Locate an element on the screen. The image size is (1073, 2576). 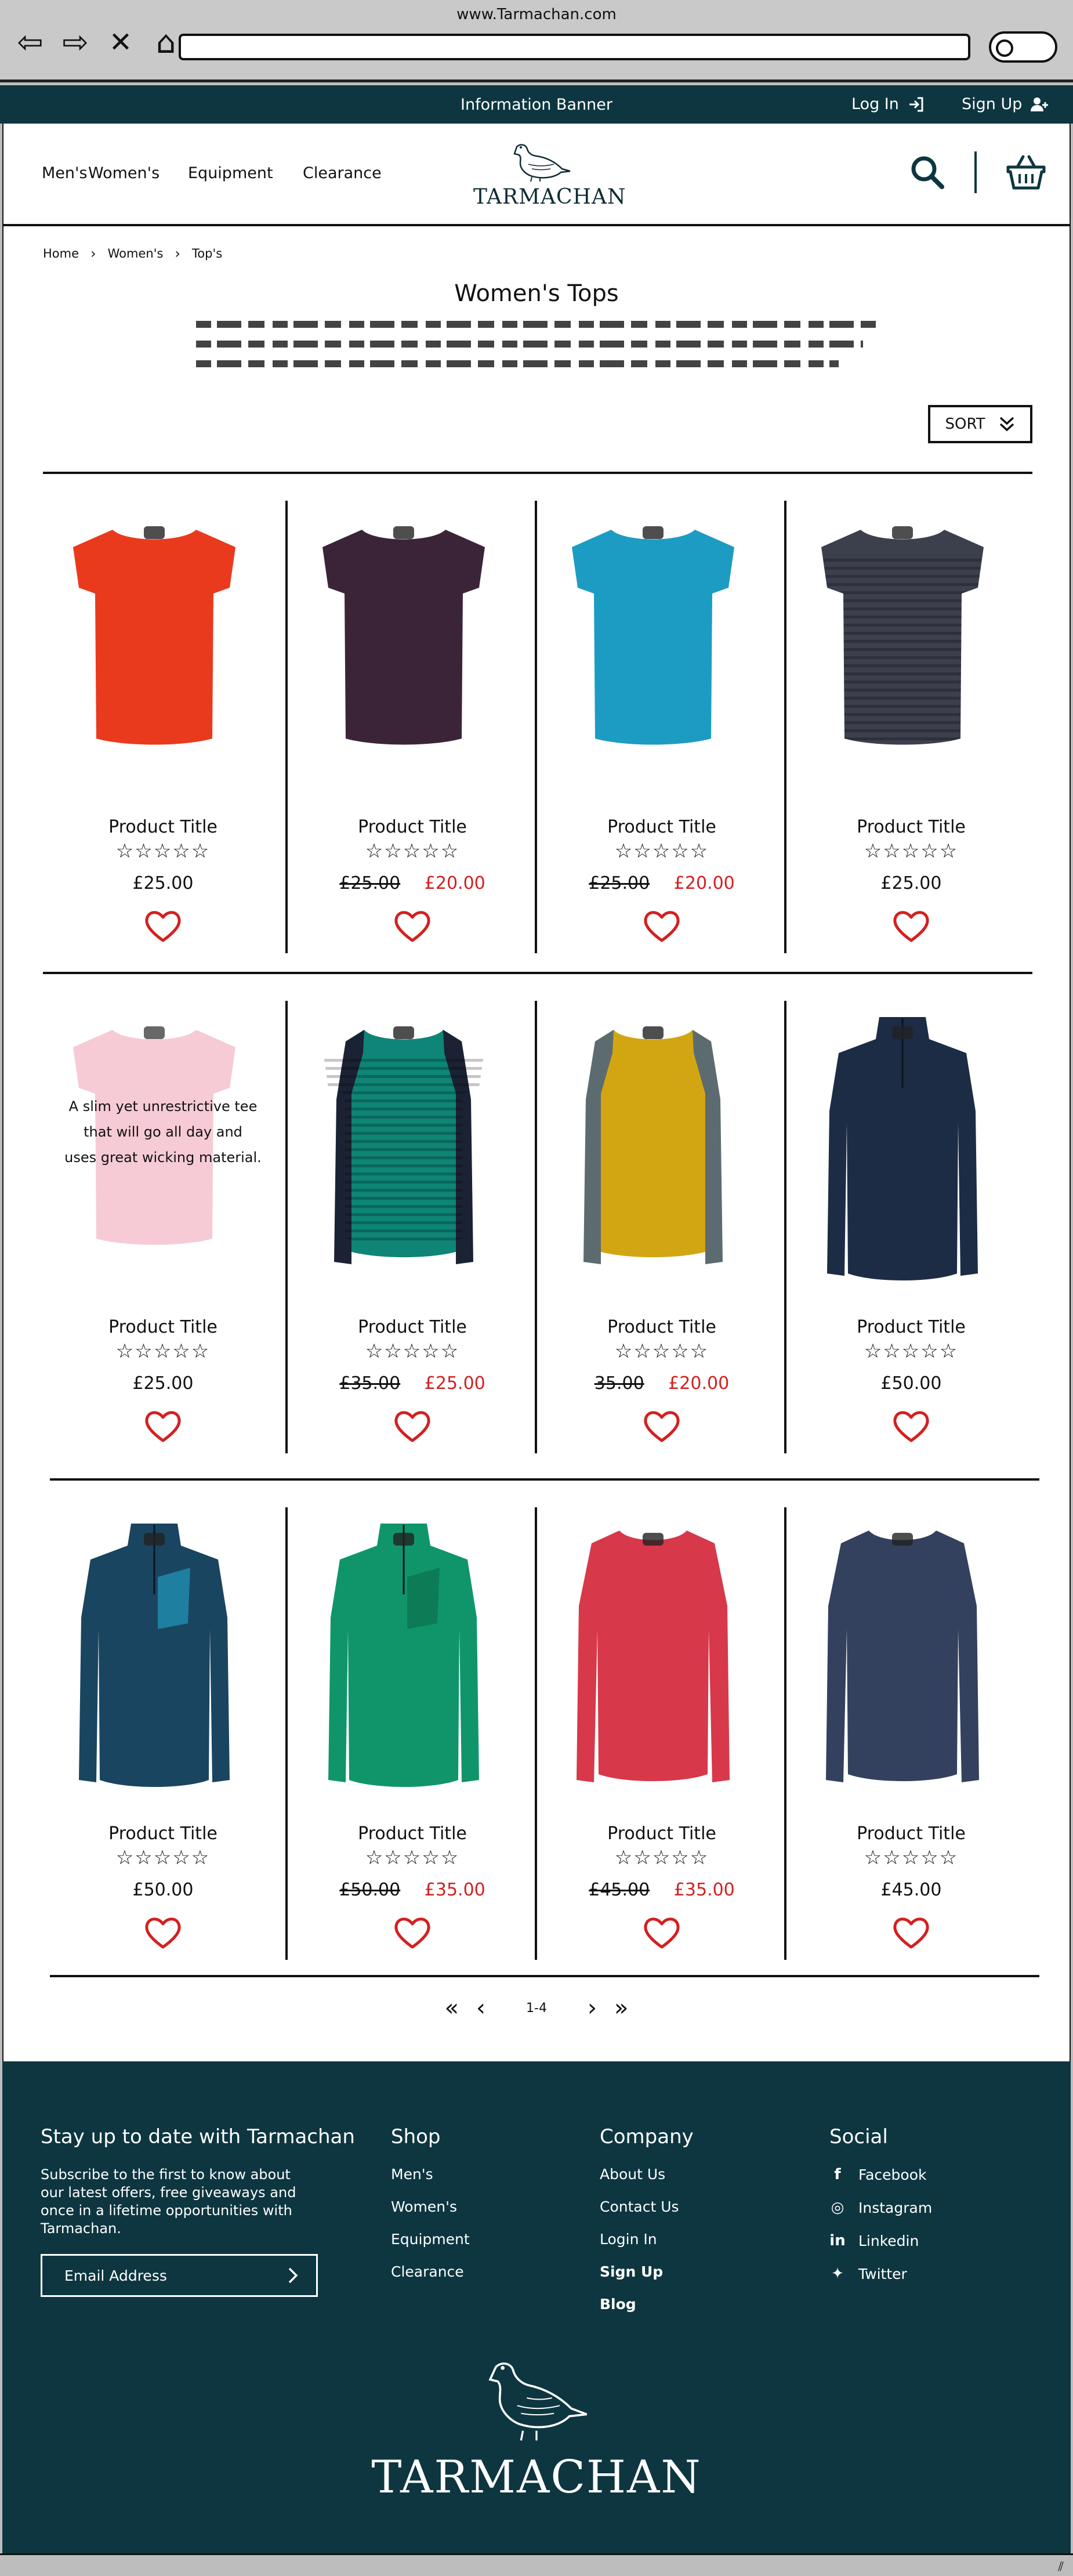
footer-link: Login In is located at coordinates (647, 2239).